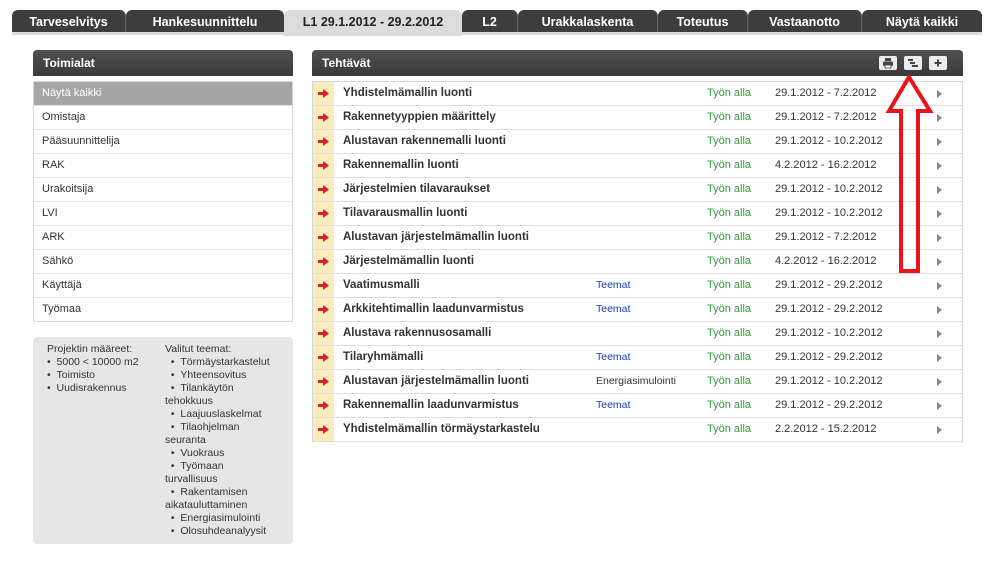 Image resolution: width=994 pixels, height=574 pixels. I want to click on tab-urakkalaskenta: Urakkalaskenta, so click(588, 22).